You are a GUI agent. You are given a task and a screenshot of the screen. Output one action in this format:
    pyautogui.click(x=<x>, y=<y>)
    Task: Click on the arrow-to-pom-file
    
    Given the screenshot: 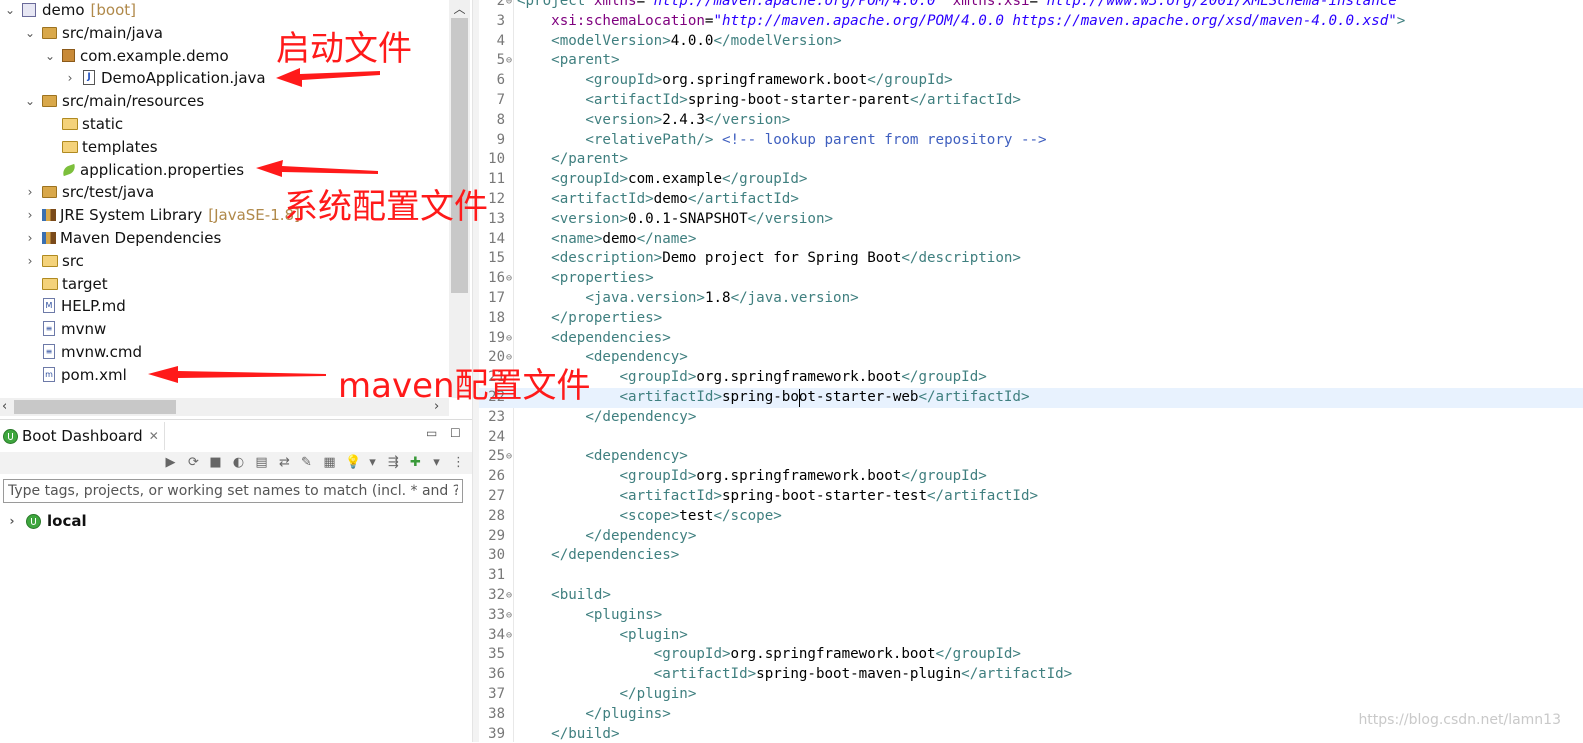 What is the action you would take?
    pyautogui.click(x=237, y=374)
    